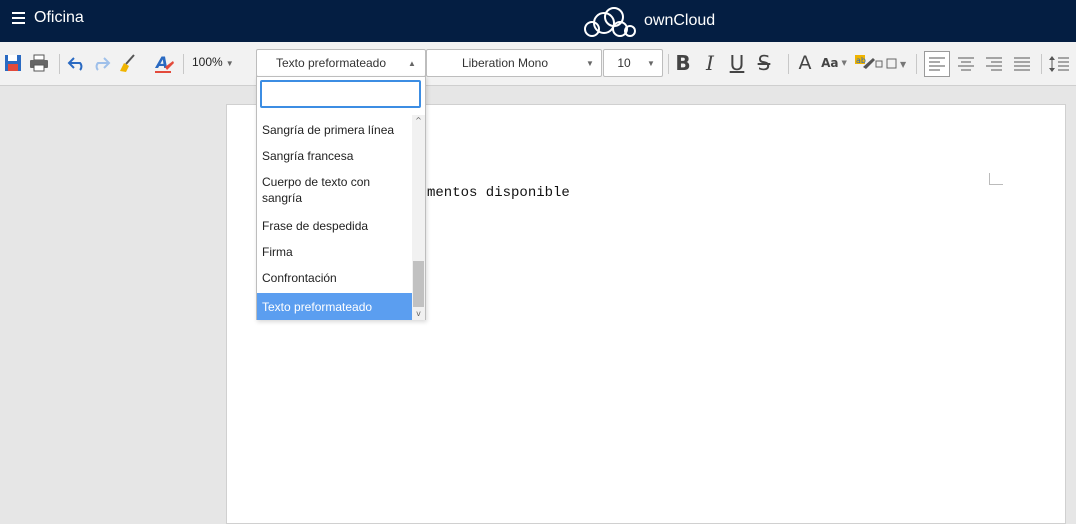 The width and height of the screenshot is (1076, 524). Describe the element at coordinates (538, 21) in the screenshot. I see `top-bar: Oficina ownCloud` at that location.